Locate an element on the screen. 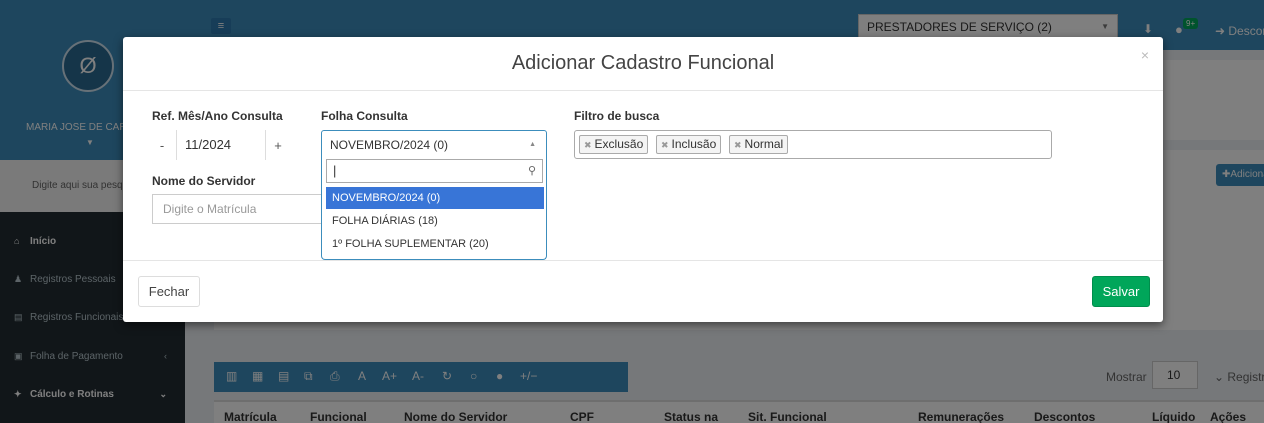 The height and width of the screenshot is (423, 1264). chevron-up-icon: ▲ is located at coordinates (532, 144).